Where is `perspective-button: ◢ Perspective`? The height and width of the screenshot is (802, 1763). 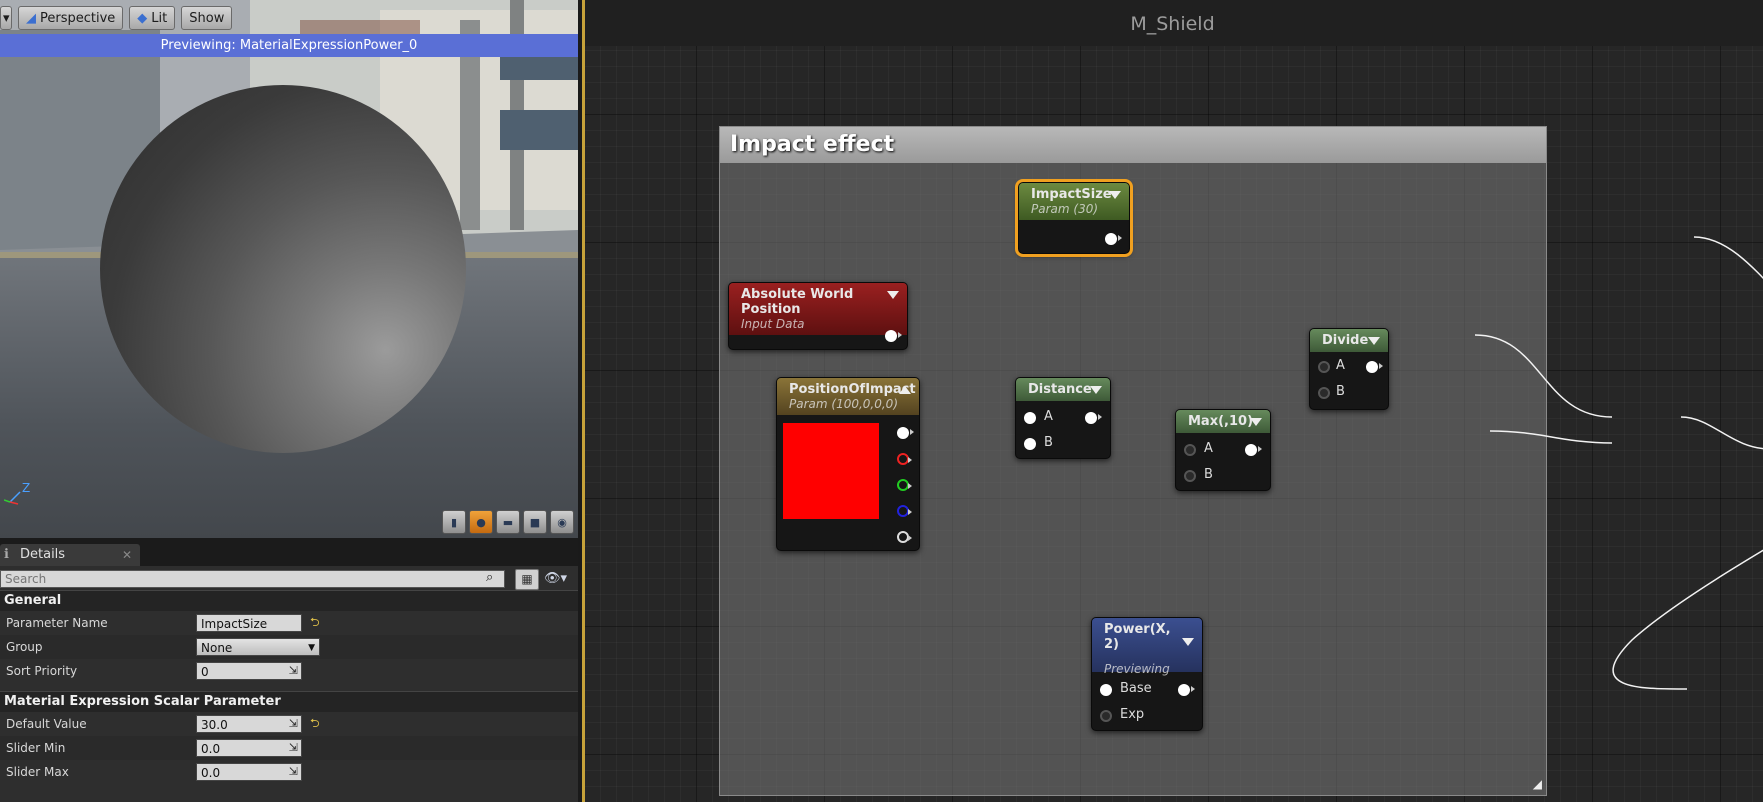
perspective-button: ◢ Perspective is located at coordinates (71, 18).